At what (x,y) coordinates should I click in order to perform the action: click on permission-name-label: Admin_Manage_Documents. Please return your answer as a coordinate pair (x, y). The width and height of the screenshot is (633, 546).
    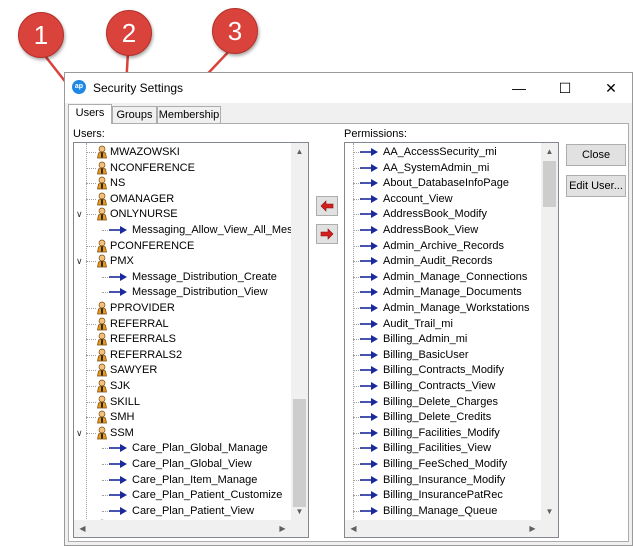
    Looking at the image, I should click on (452, 292).